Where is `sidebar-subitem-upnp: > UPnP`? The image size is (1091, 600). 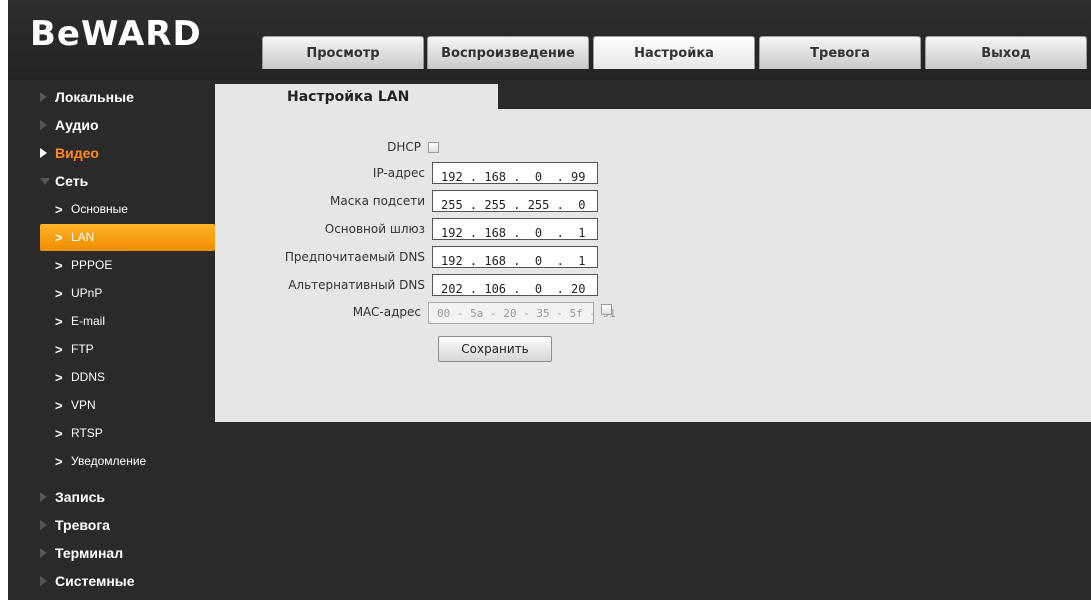
sidebar-subitem-upnp: > UPnP is located at coordinates (127, 293).